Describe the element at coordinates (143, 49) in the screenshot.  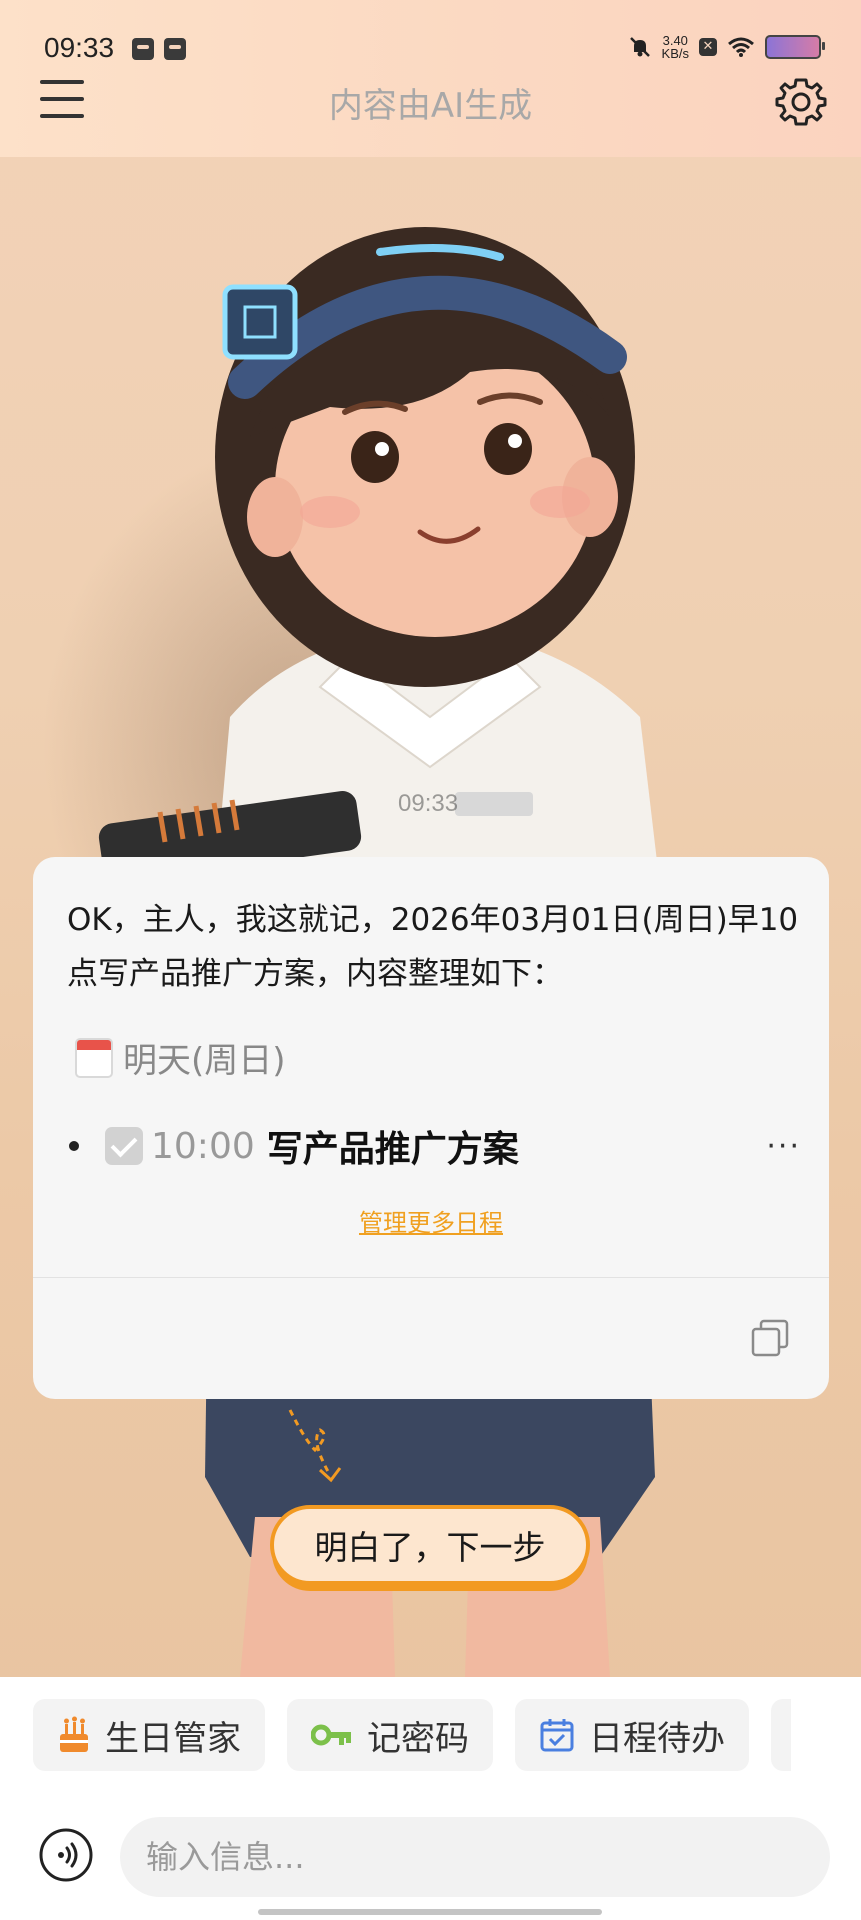
I see `mail-icon` at that location.